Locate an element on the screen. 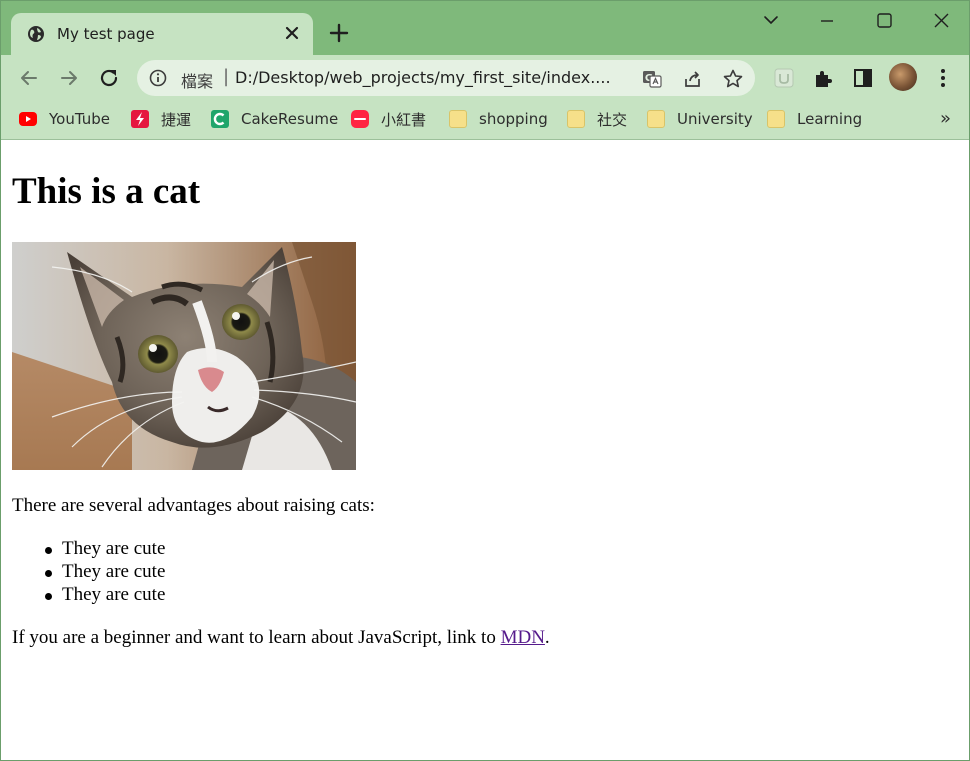 The image size is (970, 761). extension-app-icon is located at coordinates (784, 78).